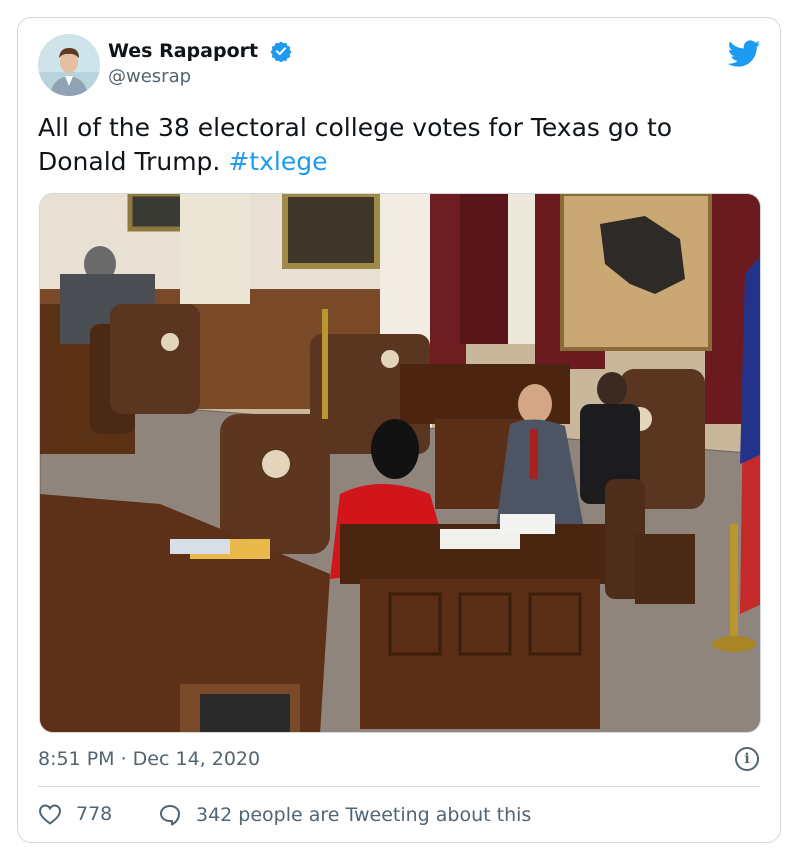 This screenshot has height=867, width=800. Describe the element at coordinates (281, 51) in the screenshot. I see `verified-badge-icon` at that location.